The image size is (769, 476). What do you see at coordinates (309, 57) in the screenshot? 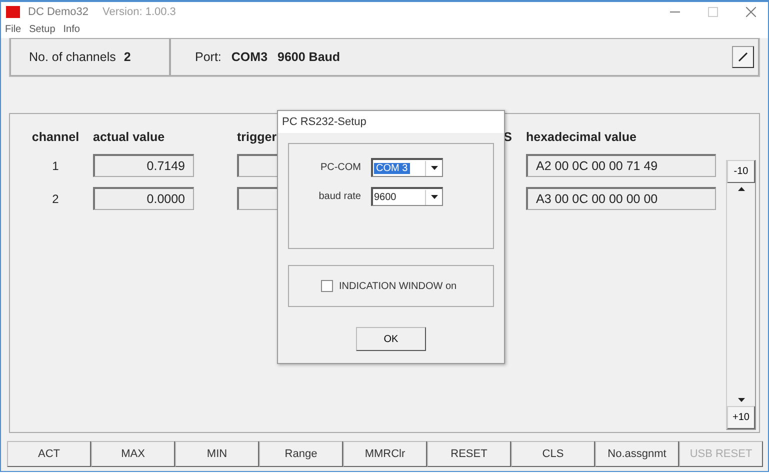
I see `baud-value: 9600 Baud` at bounding box center [309, 57].